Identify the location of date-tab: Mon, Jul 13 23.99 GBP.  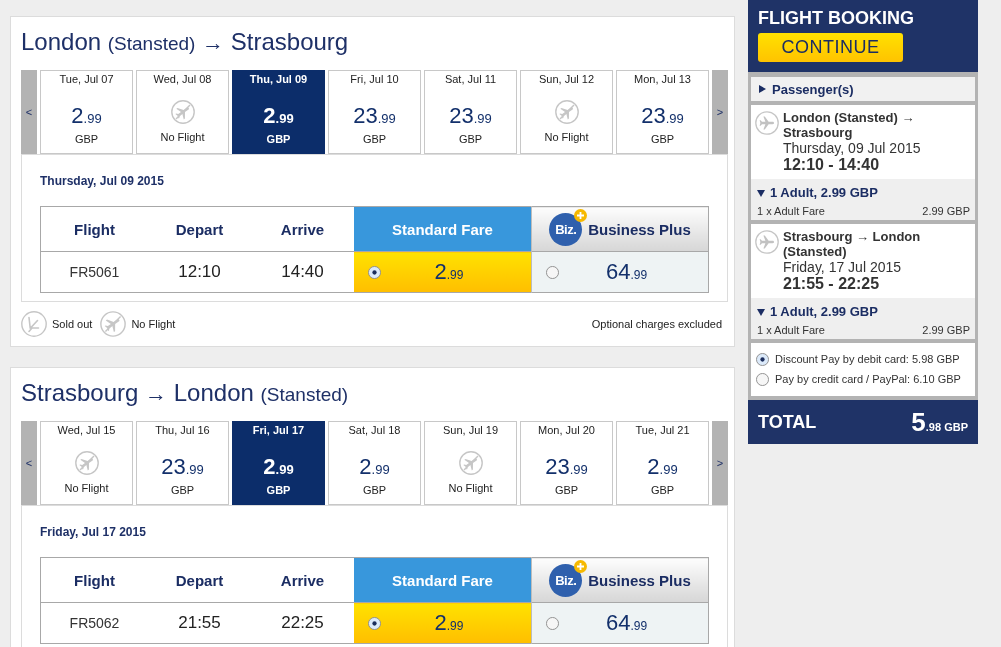
(662, 112).